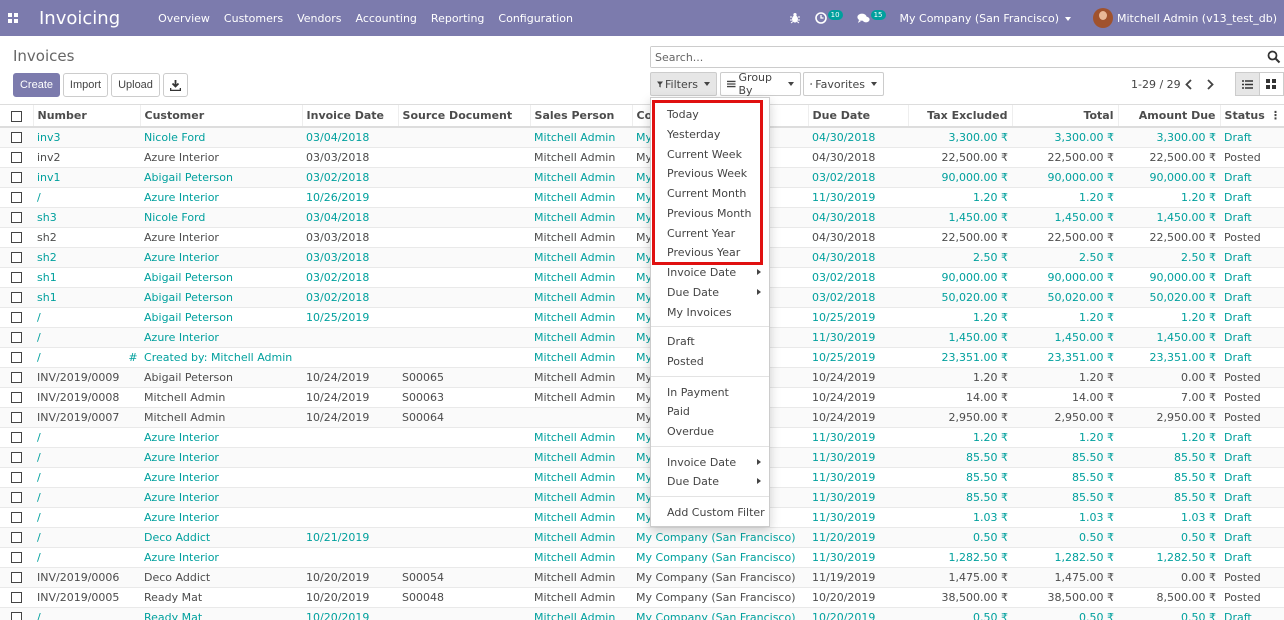 This screenshot has width=1284, height=620. Describe the element at coordinates (717, 134) in the screenshot. I see `filter-yesterday: Yesterday` at that location.